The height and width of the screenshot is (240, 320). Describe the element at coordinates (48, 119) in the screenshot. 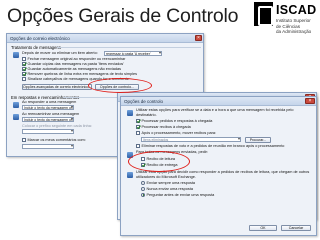

I see `forward-select: Incluir o texto da mensagem original` at that location.